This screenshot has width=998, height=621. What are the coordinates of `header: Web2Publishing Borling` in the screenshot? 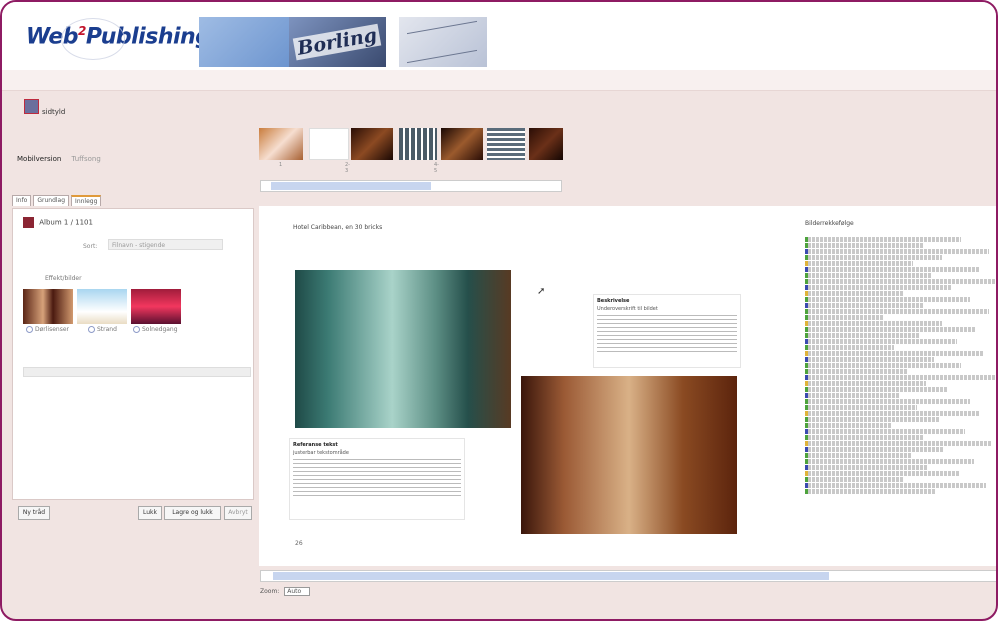 It's located at (499, 36).